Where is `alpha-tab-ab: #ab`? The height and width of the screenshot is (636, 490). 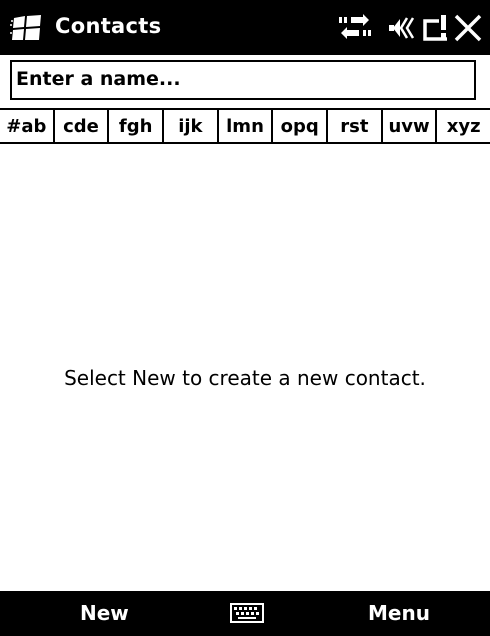
alpha-tab-ab: #ab is located at coordinates (26, 126).